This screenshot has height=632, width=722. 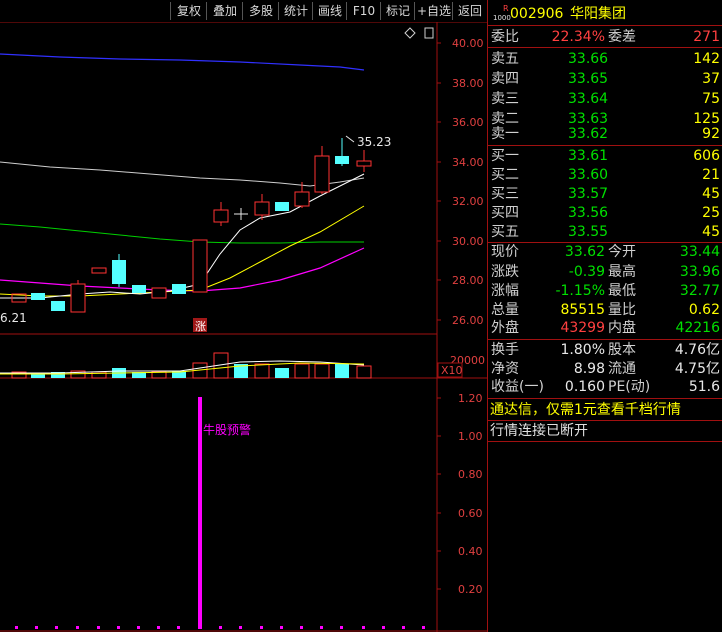 What do you see at coordinates (711, 213) in the screenshot?
I see `buy-volume: 25` at bounding box center [711, 213].